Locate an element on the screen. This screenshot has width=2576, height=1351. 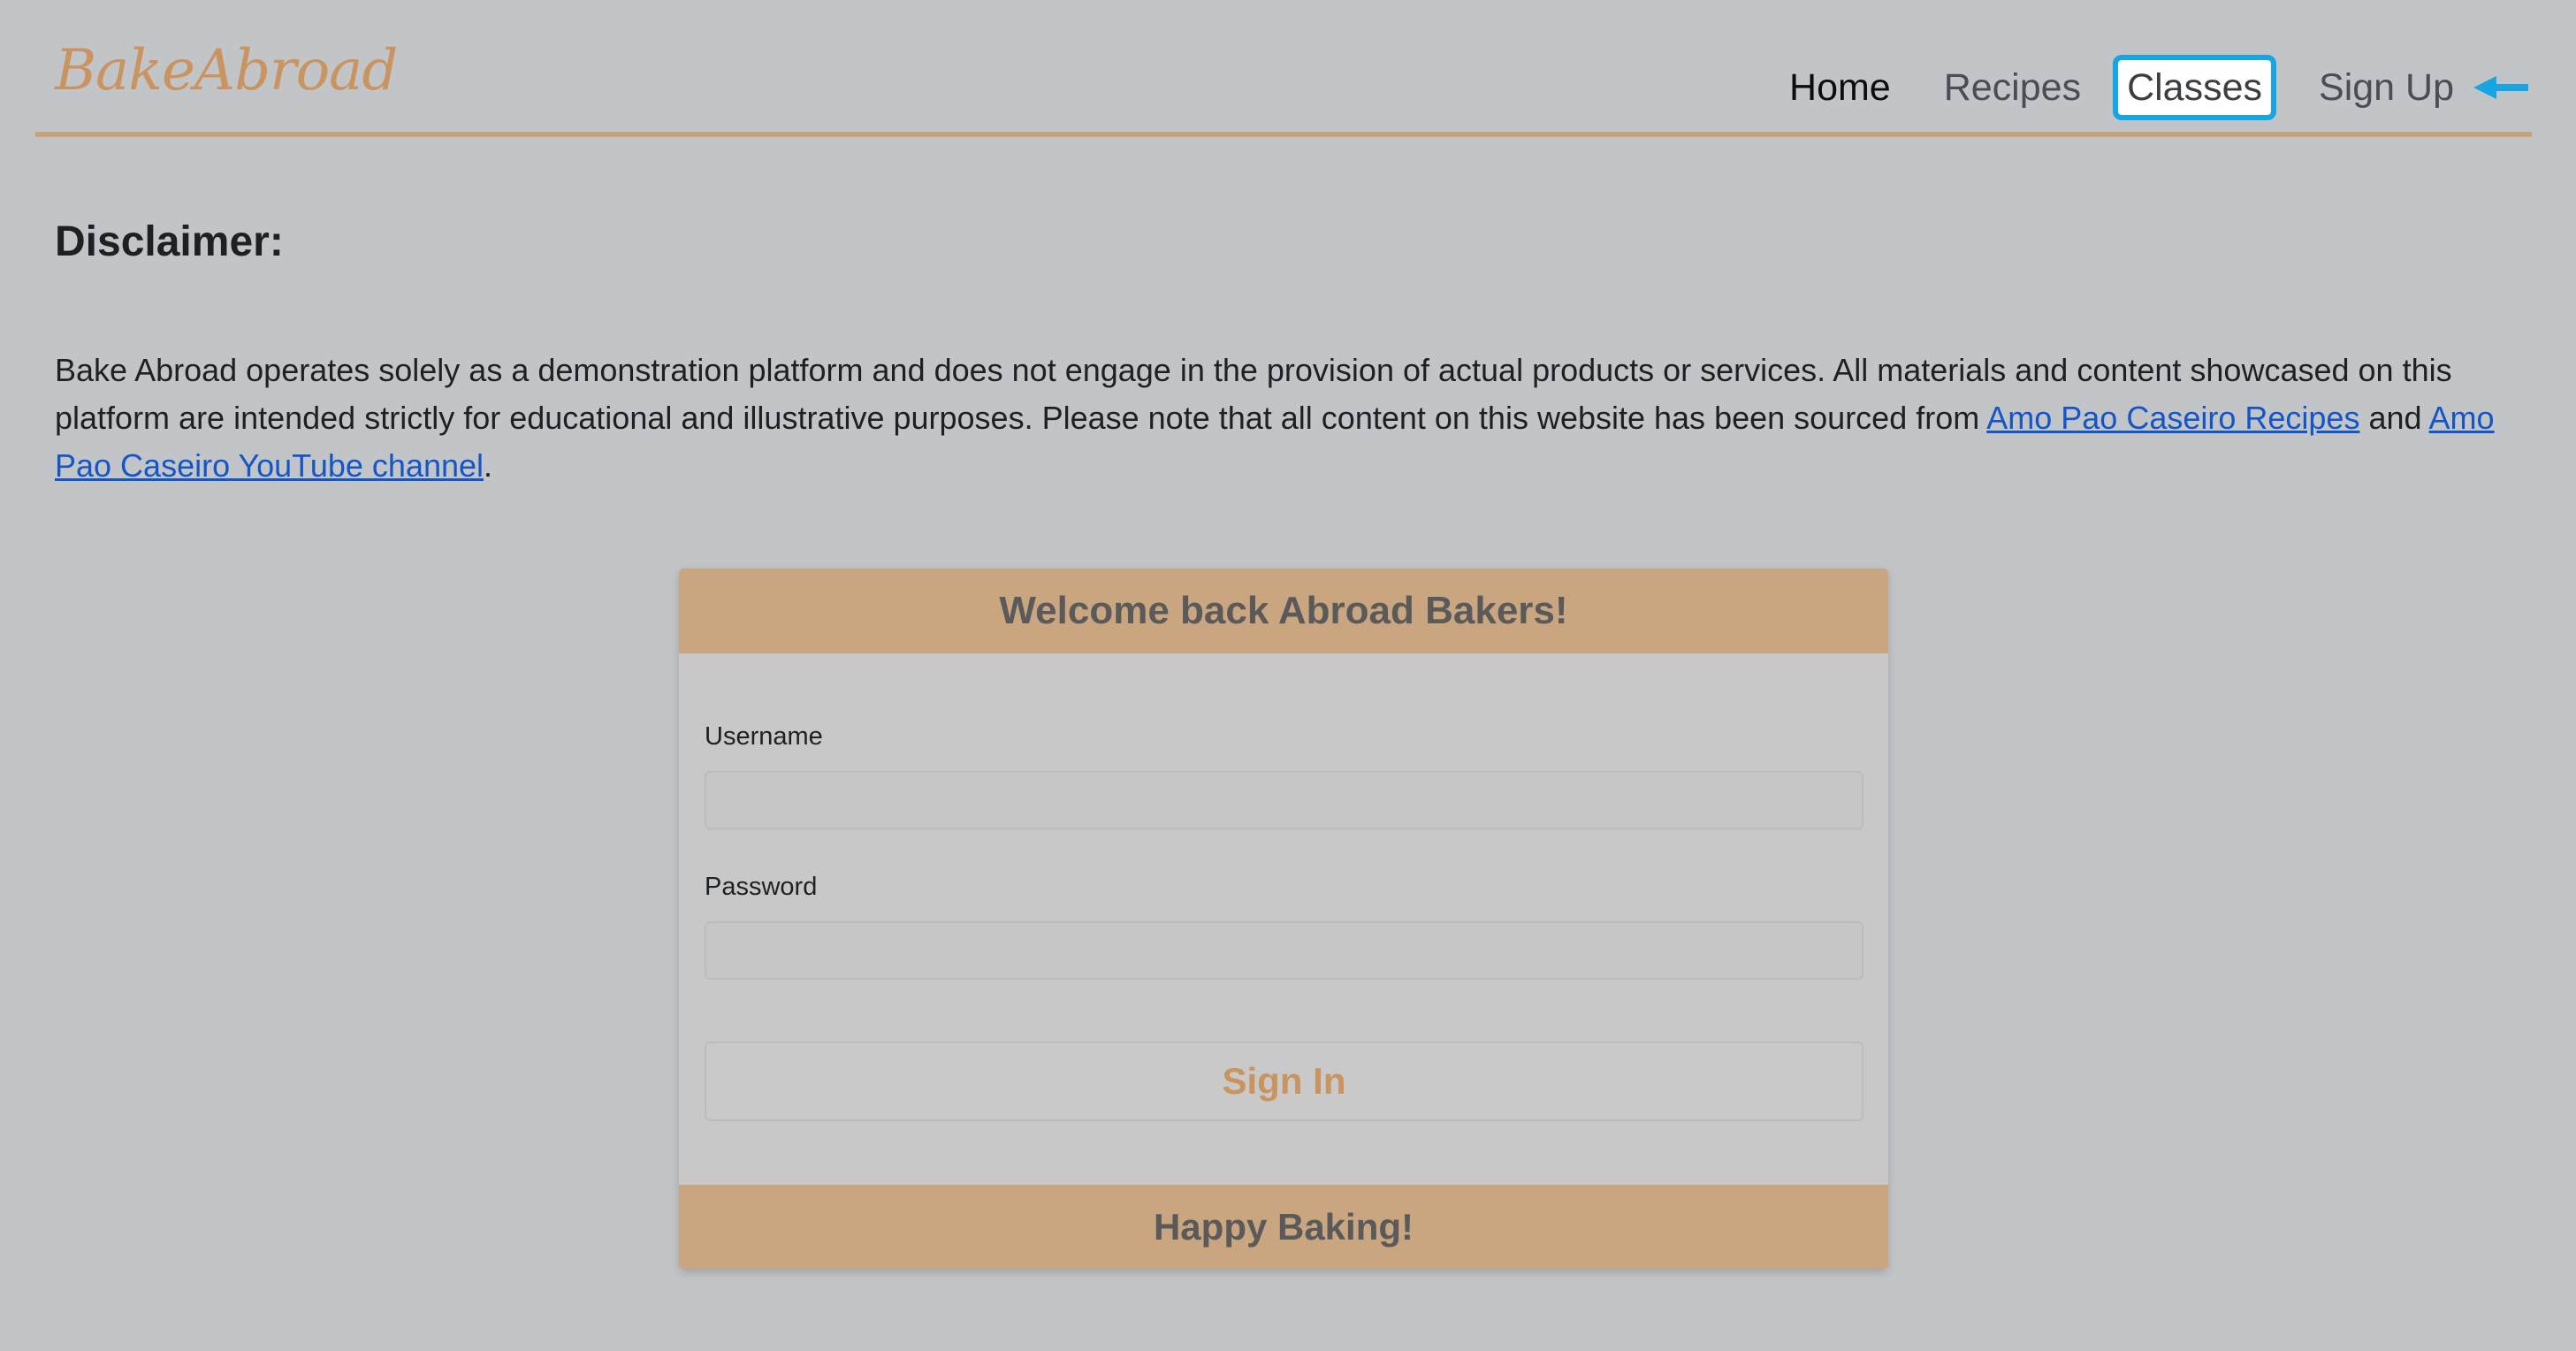
login-card-header: Welcome back Abroad Bakers! is located at coordinates (1283, 611).